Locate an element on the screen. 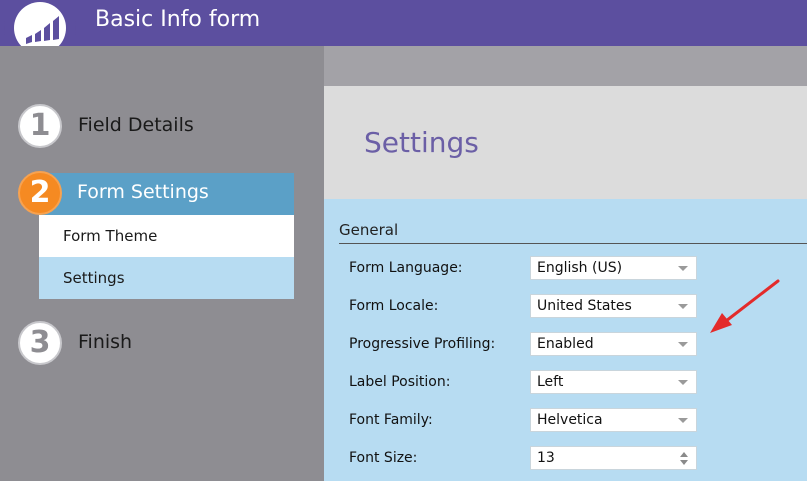 The width and height of the screenshot is (807, 481). form-locale-select: United States is located at coordinates (613, 306).